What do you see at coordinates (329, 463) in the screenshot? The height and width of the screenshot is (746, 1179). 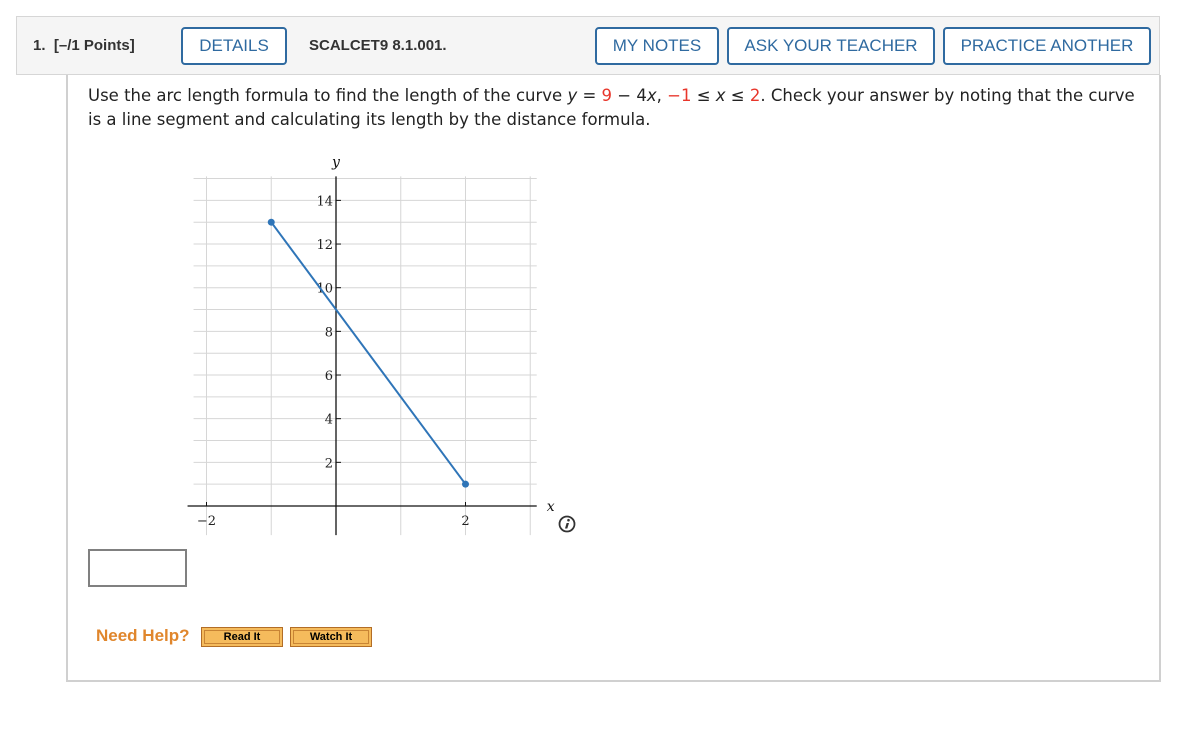 I see `y-tick-label: 2` at bounding box center [329, 463].